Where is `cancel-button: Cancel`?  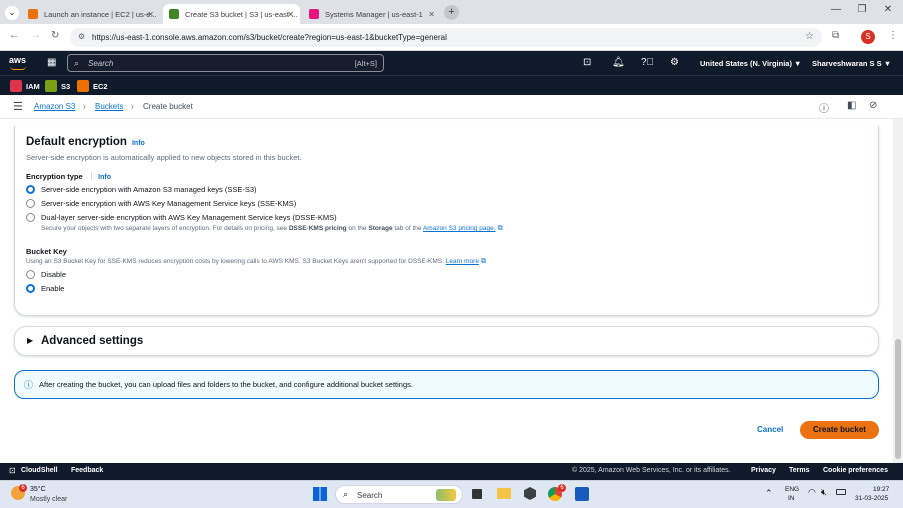 cancel-button: Cancel is located at coordinates (770, 429).